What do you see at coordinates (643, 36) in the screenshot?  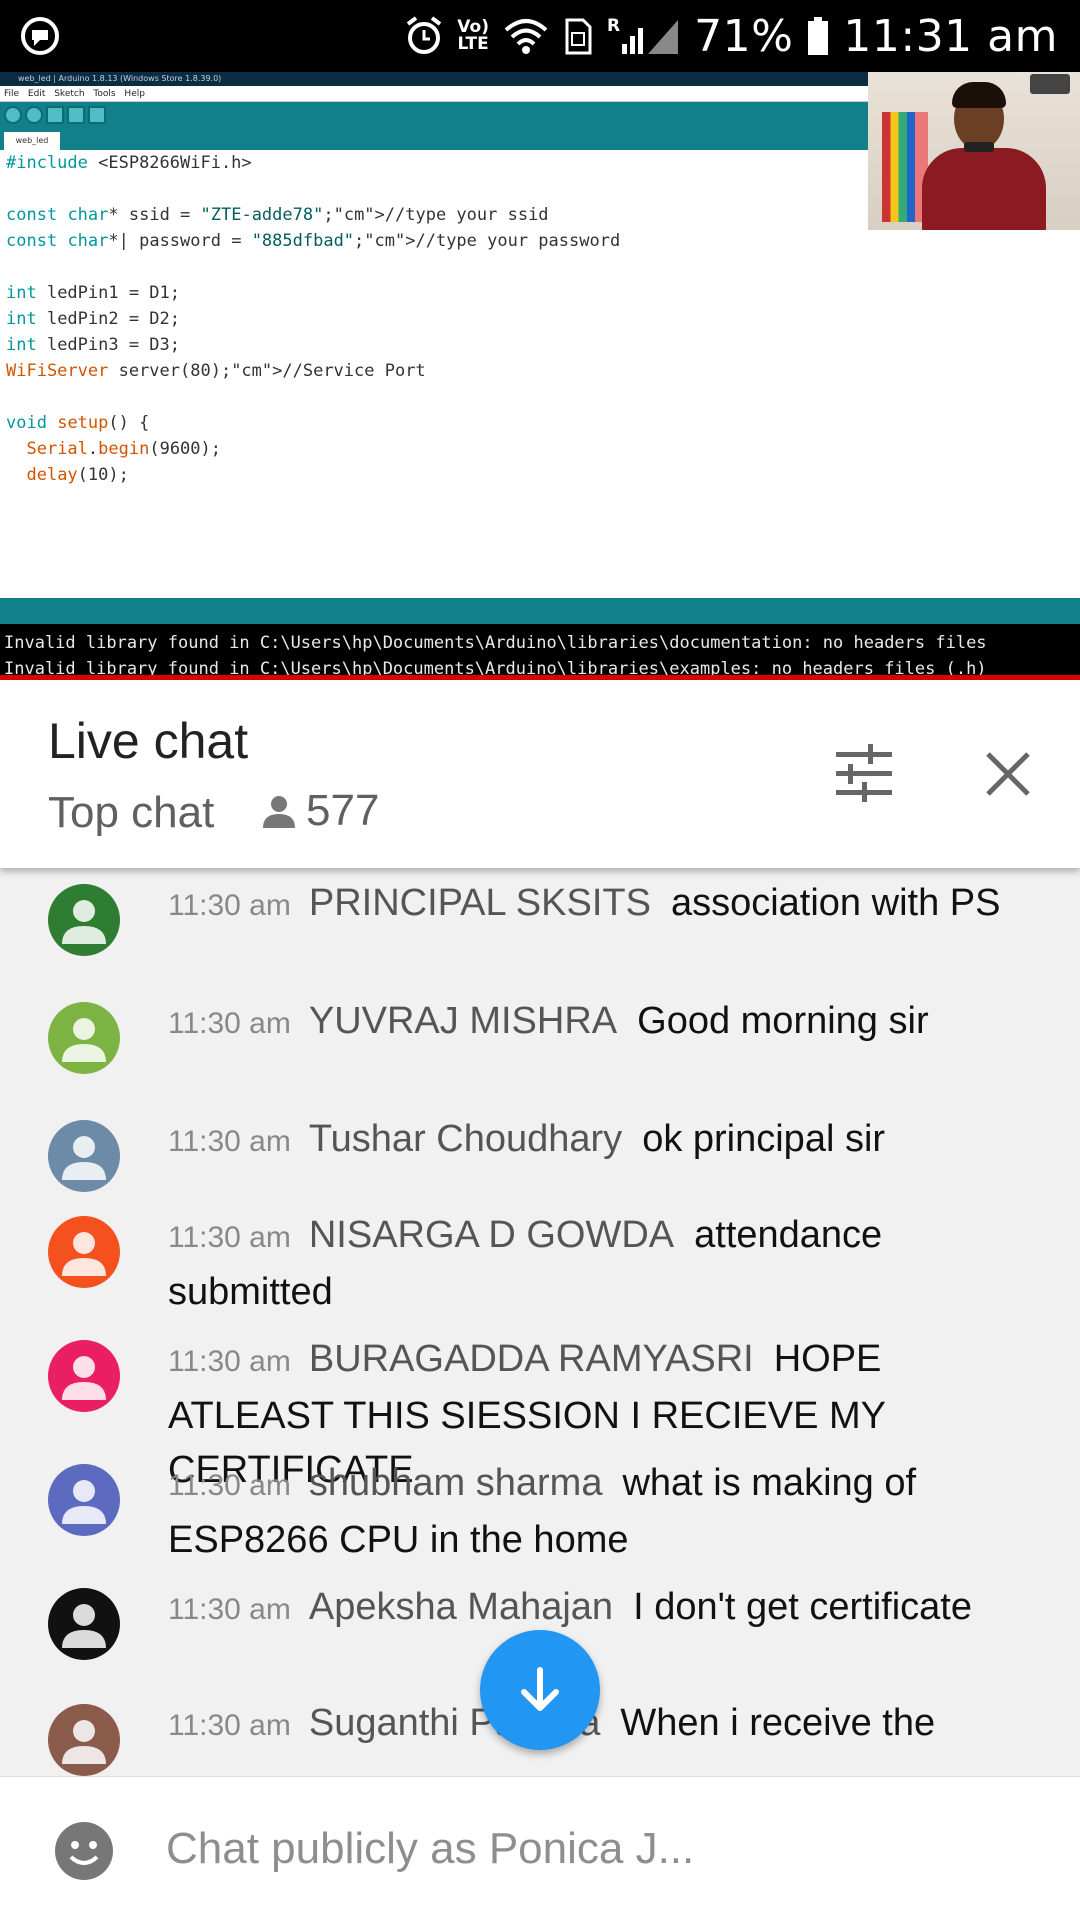 I see `signal-icon: R` at bounding box center [643, 36].